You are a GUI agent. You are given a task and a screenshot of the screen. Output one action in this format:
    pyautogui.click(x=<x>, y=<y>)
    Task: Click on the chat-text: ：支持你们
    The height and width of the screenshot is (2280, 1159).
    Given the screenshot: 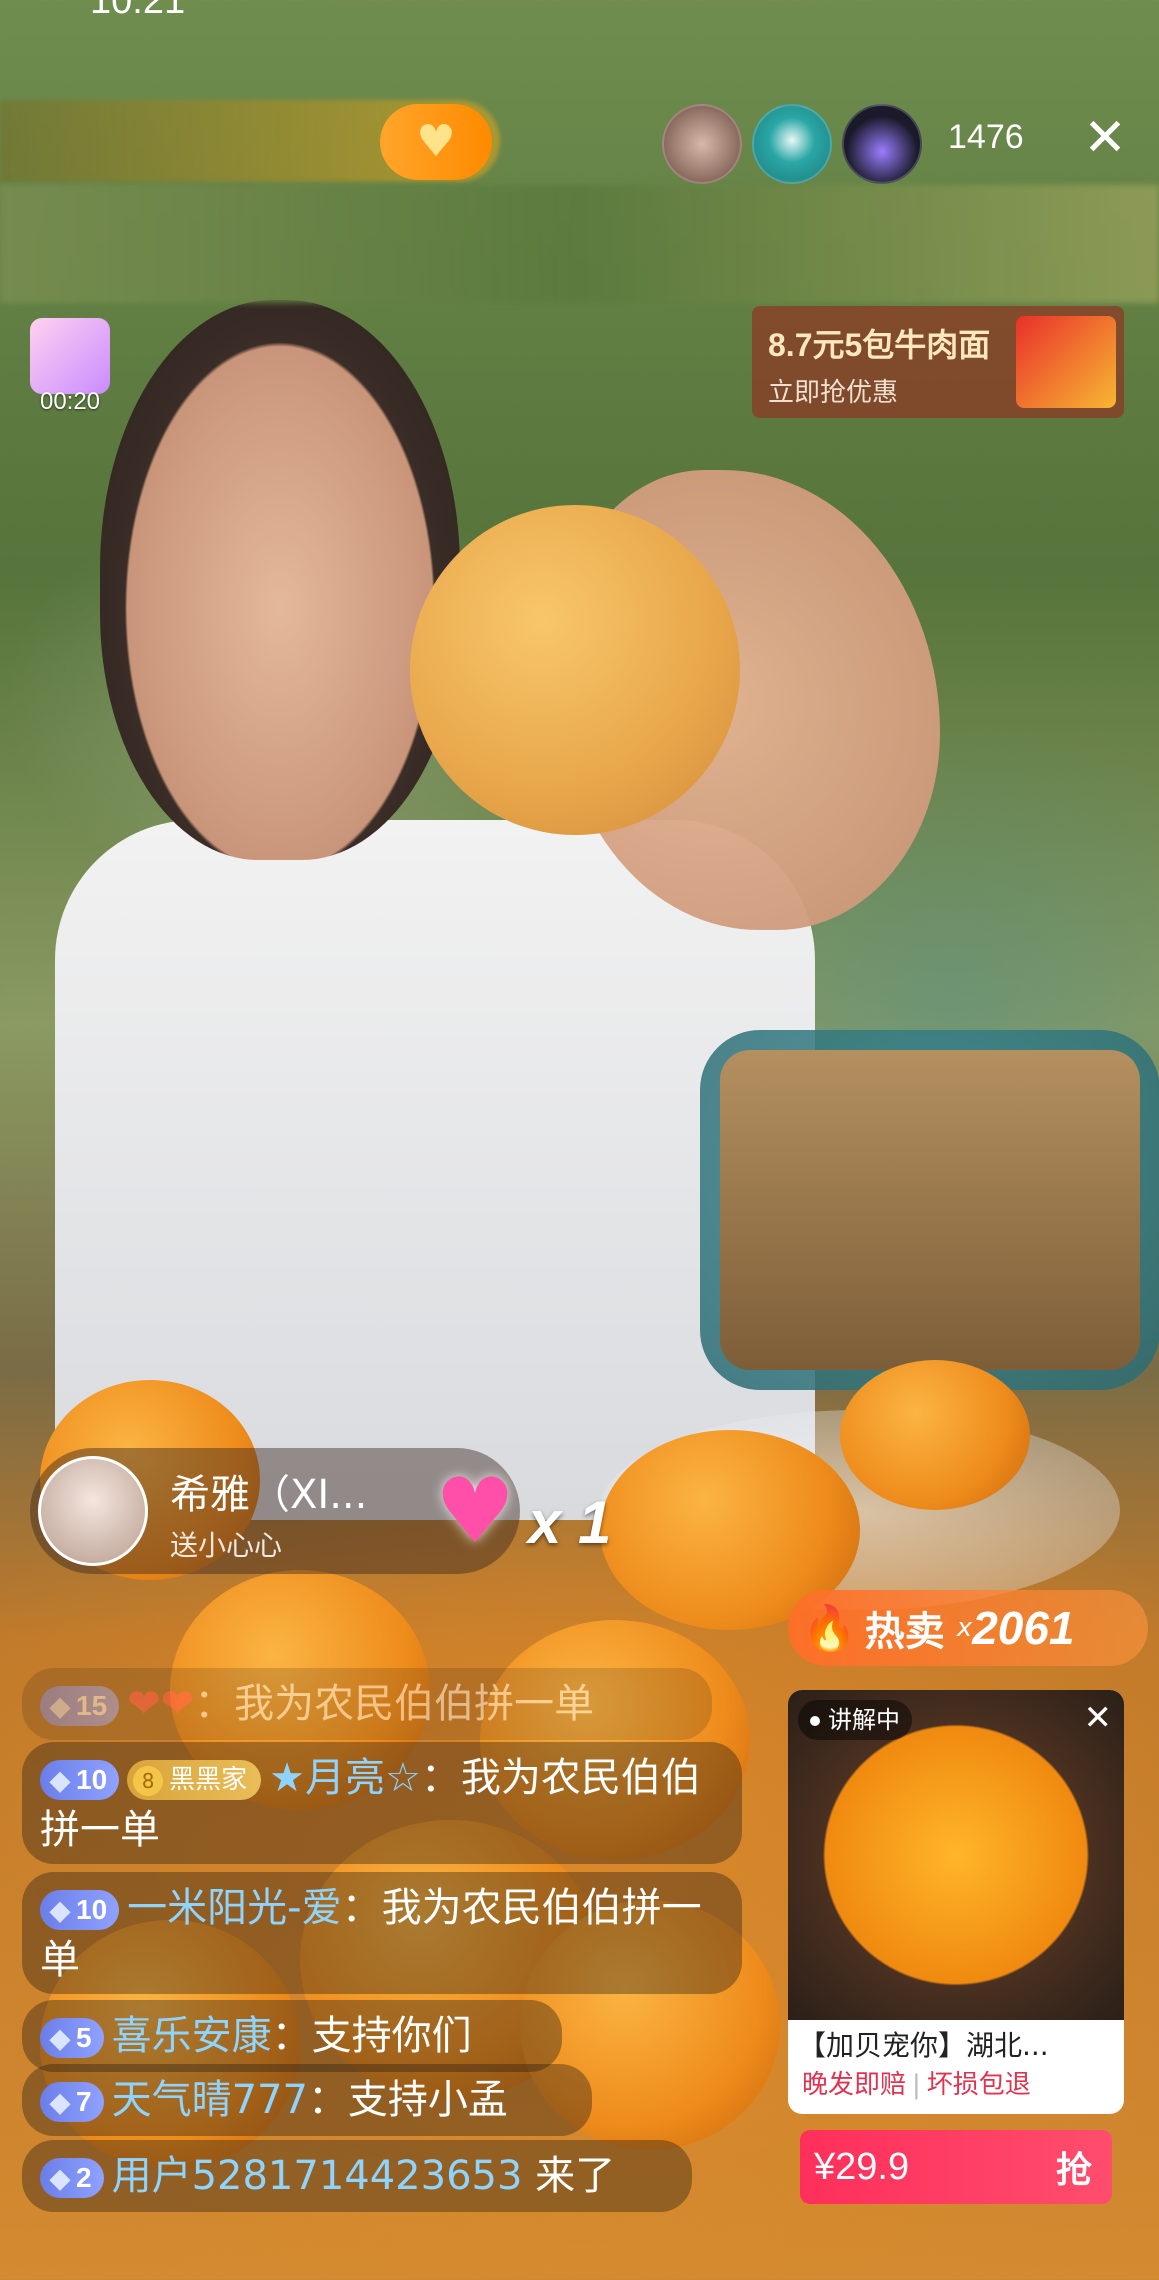 What is the action you would take?
    pyautogui.click(x=371, y=2036)
    